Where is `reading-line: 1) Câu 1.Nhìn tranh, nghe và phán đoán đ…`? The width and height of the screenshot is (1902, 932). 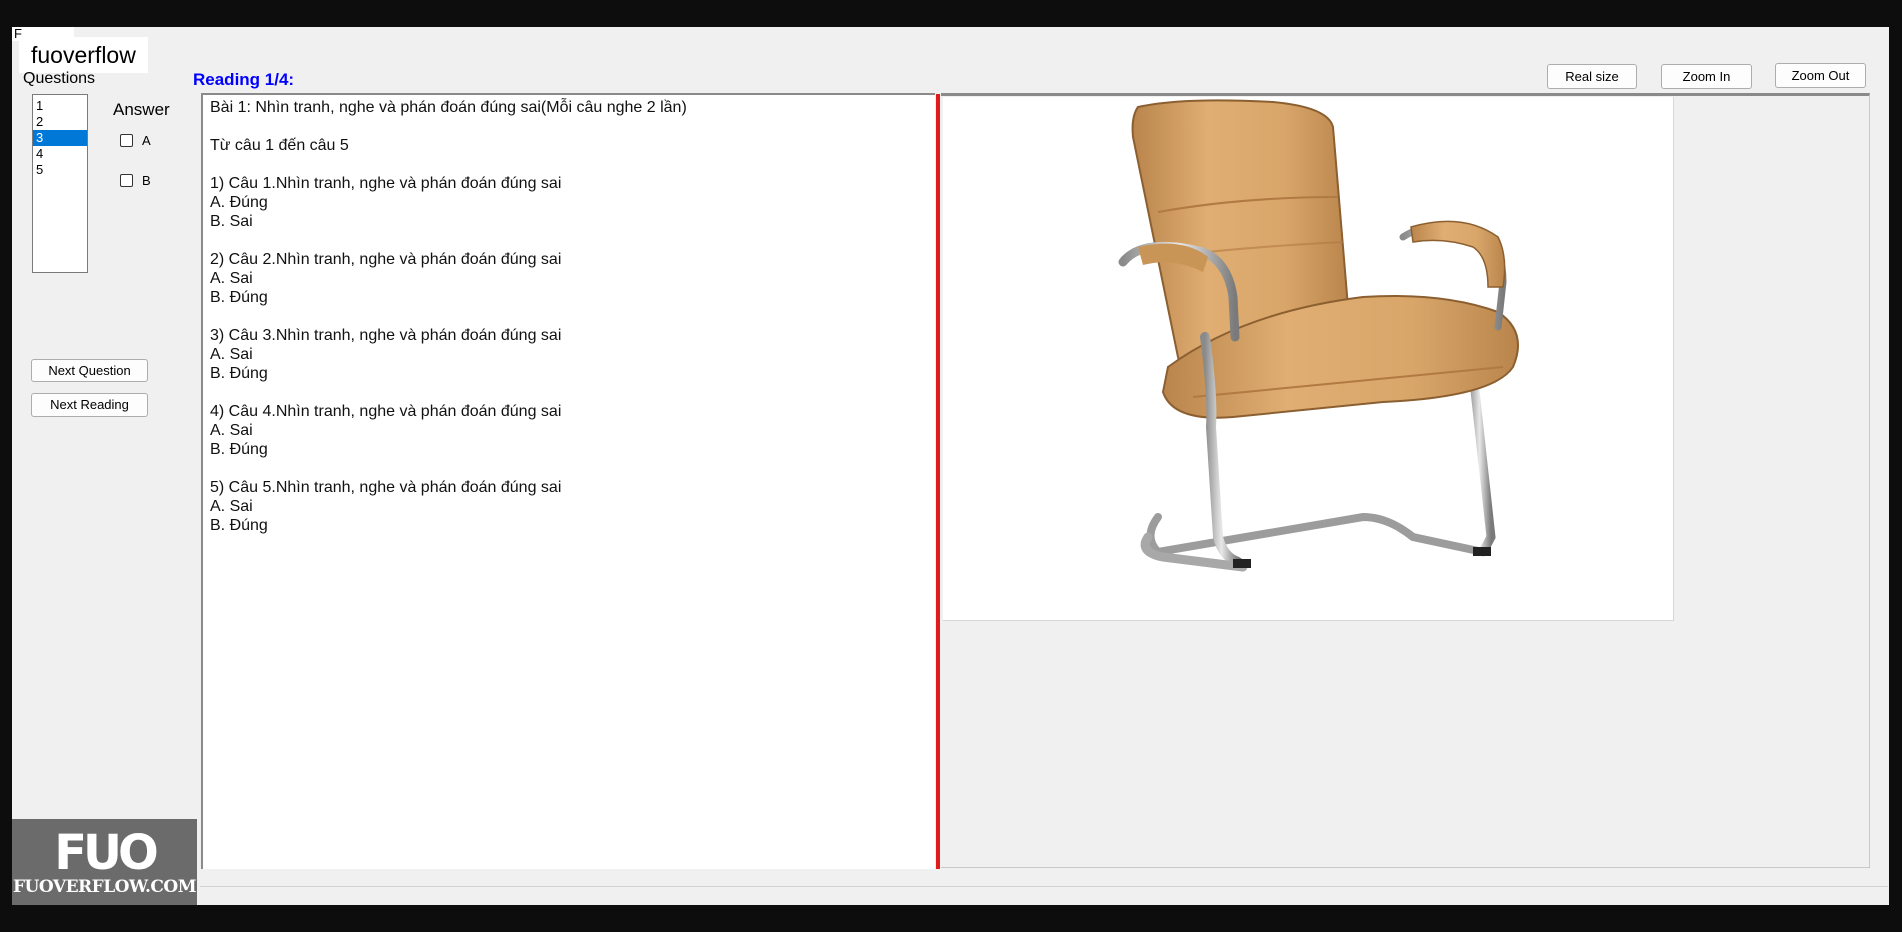
reading-line: 1) Câu 1.Nhìn tranh, nghe và phán đoán đ… is located at coordinates (386, 183).